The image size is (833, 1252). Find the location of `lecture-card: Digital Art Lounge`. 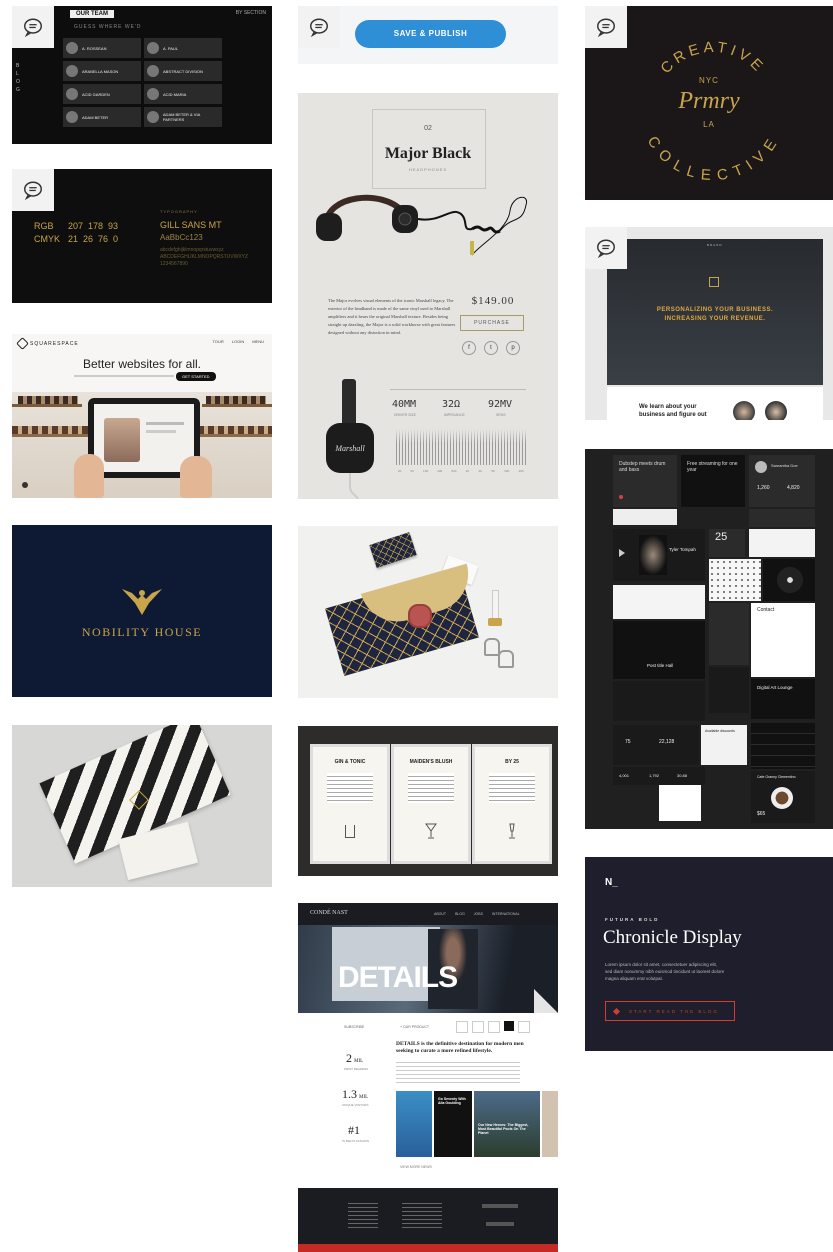

lecture-card: Digital Art Lounge is located at coordinates (783, 699).